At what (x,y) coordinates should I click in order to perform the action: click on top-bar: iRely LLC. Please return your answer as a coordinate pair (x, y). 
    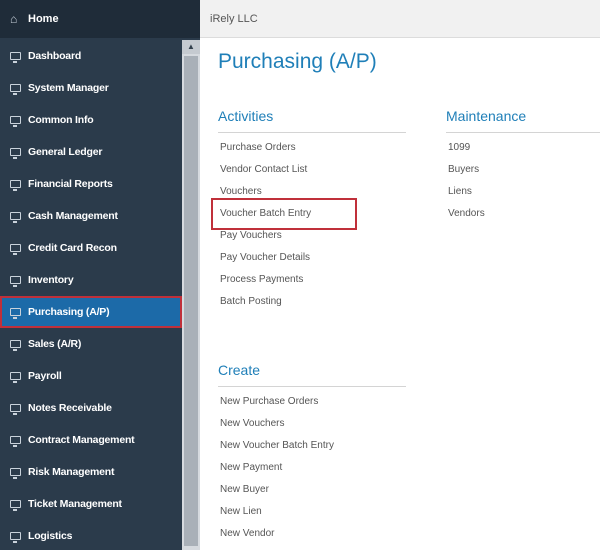
    Looking at the image, I should click on (400, 19).